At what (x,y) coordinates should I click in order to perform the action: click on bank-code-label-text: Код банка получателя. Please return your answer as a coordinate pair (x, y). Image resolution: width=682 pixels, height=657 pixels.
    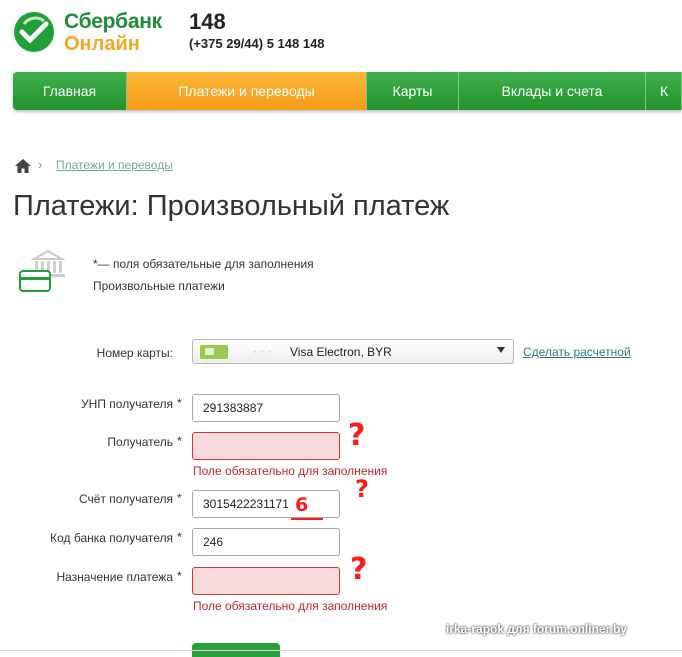
    Looking at the image, I should click on (111, 538).